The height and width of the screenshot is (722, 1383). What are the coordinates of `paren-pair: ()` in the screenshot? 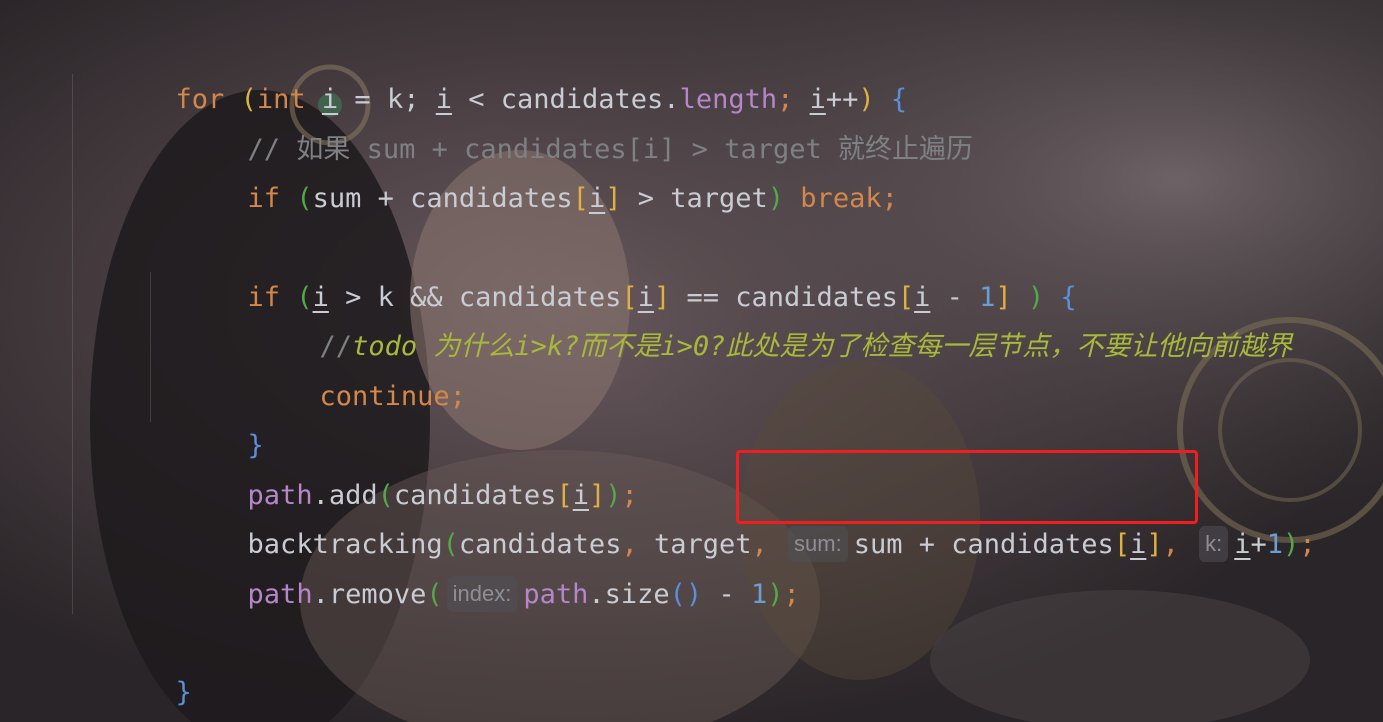 It's located at (686, 594).